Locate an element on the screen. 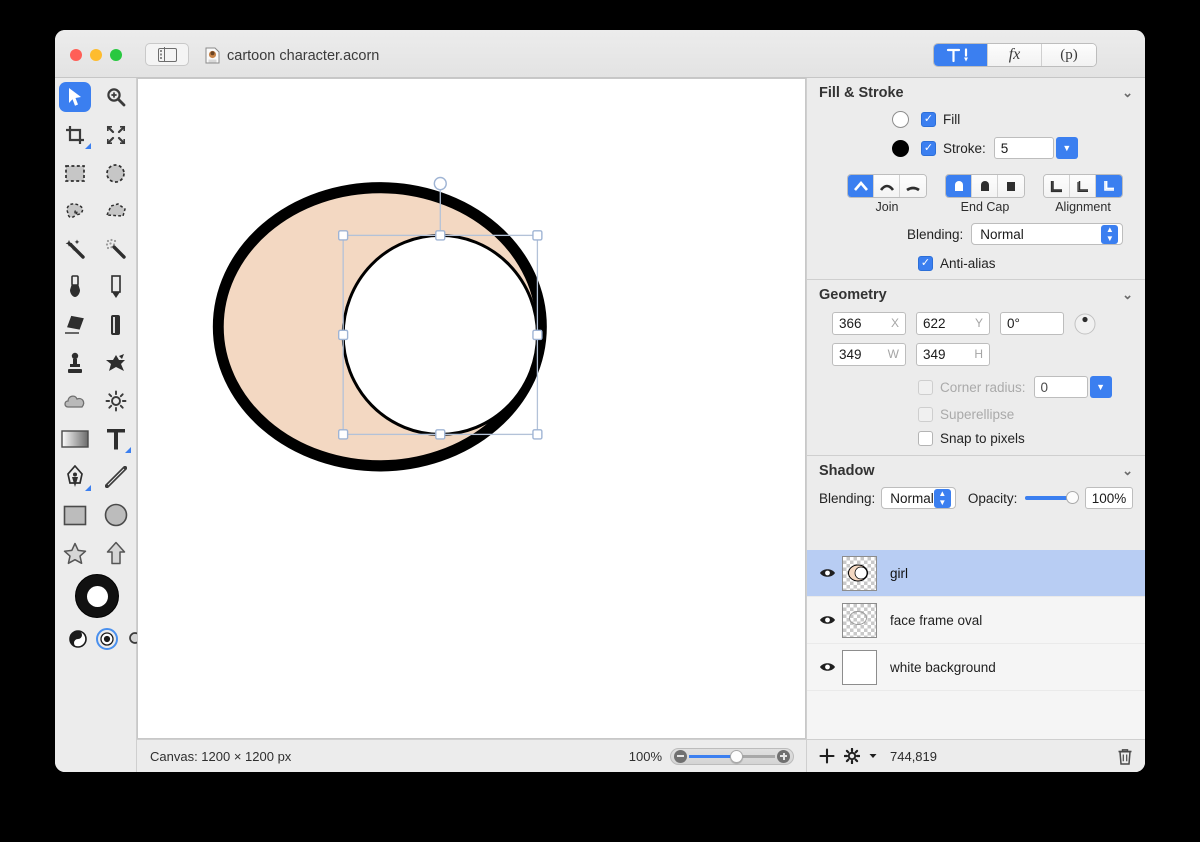  pen-tool is located at coordinates (75, 477).